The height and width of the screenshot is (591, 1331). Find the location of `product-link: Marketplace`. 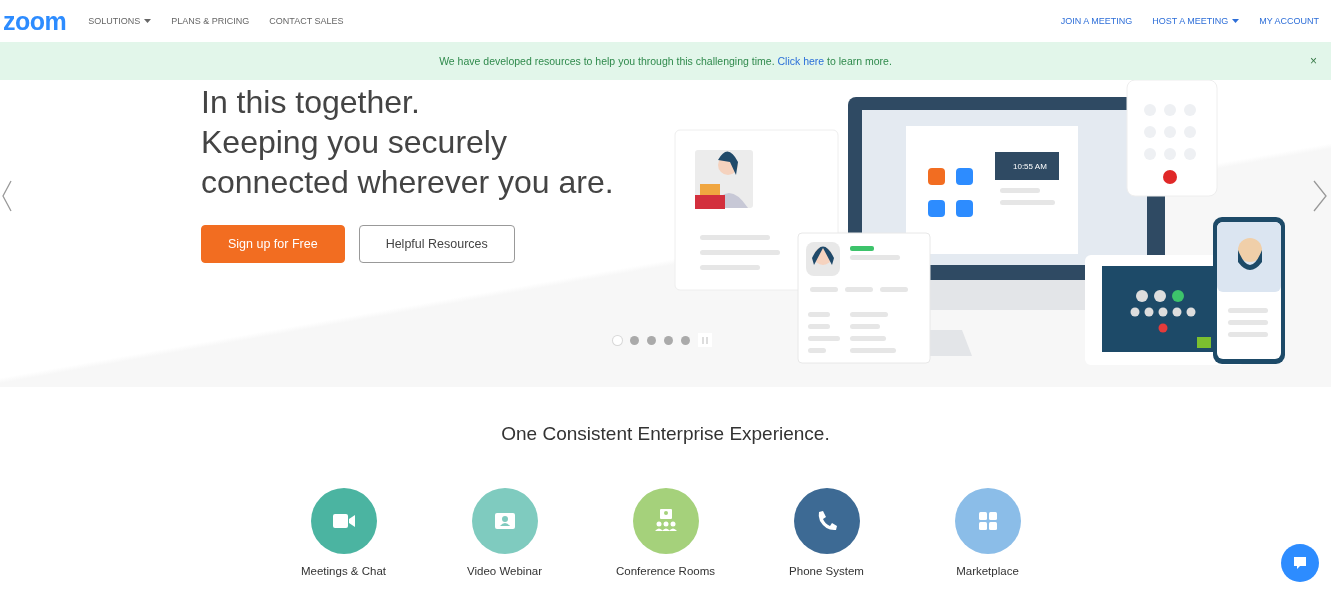

product-link: Marketplace is located at coordinates (987, 532).